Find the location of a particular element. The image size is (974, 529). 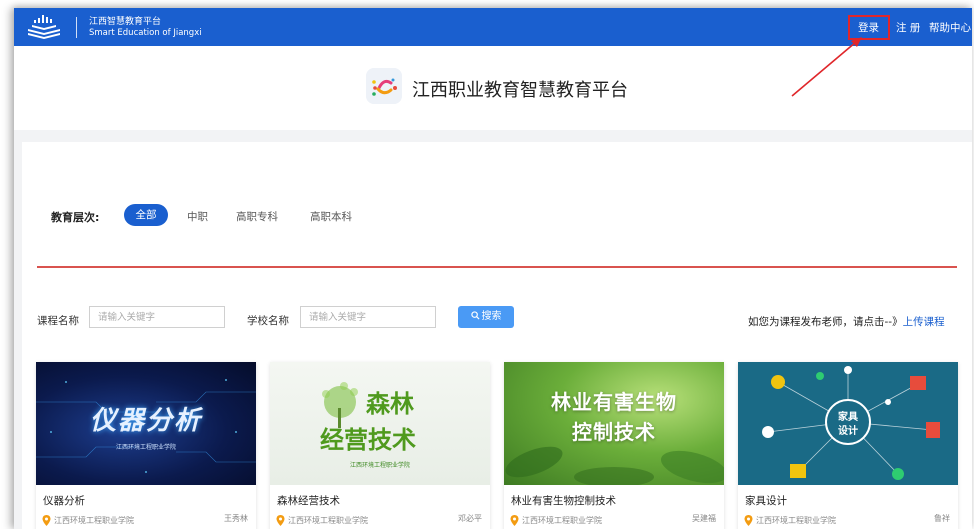

filter-option-secondary: 中职 is located at coordinates (197, 216).